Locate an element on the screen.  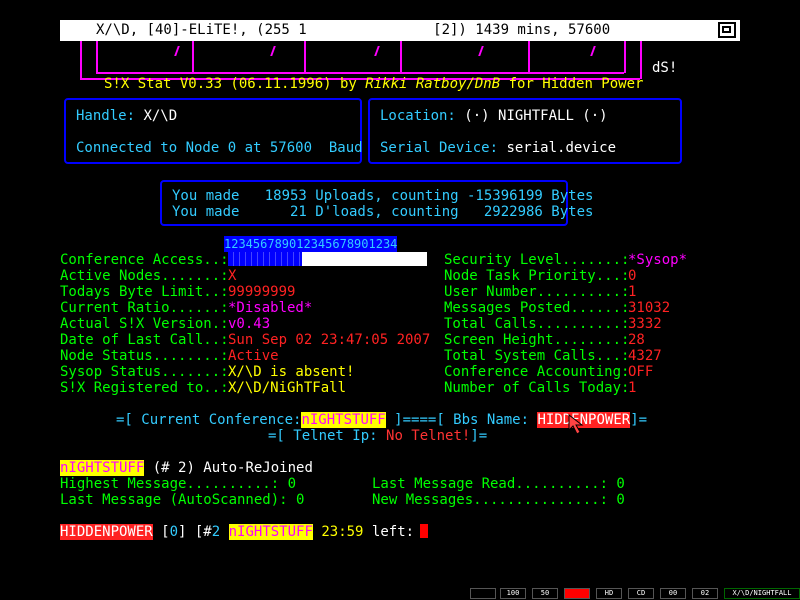
status-slot-00: 00 is located at coordinates (673, 593).